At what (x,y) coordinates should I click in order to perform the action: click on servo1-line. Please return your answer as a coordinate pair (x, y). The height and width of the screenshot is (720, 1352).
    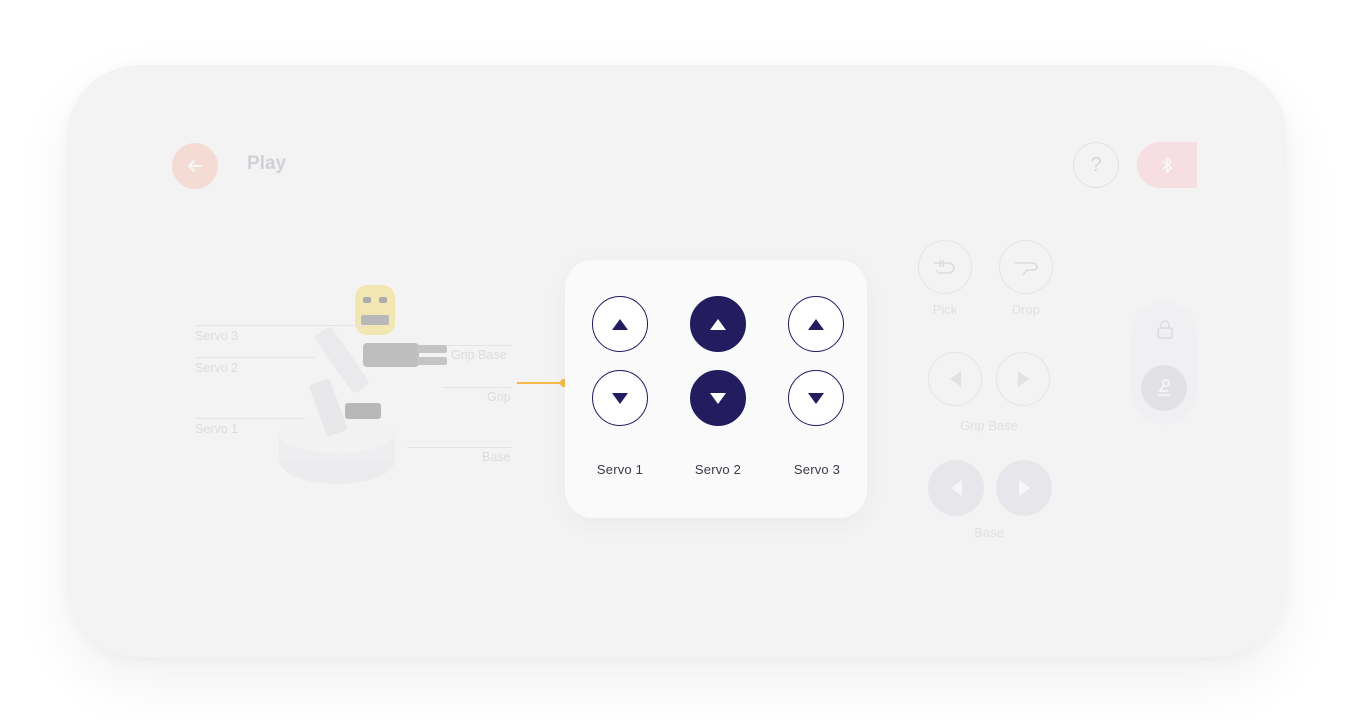
    Looking at the image, I should click on (250, 418).